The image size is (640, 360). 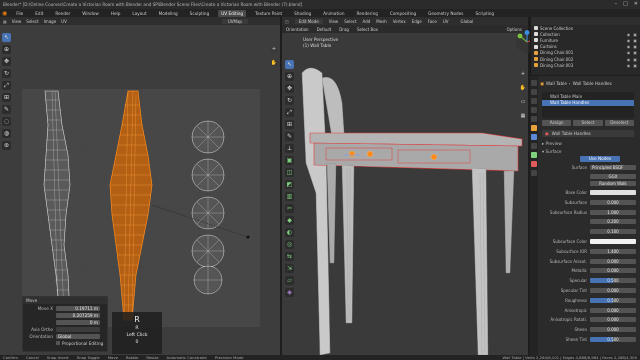 What do you see at coordinates (116, 13) in the screenshot?
I see `menu-help: Help` at bounding box center [116, 13].